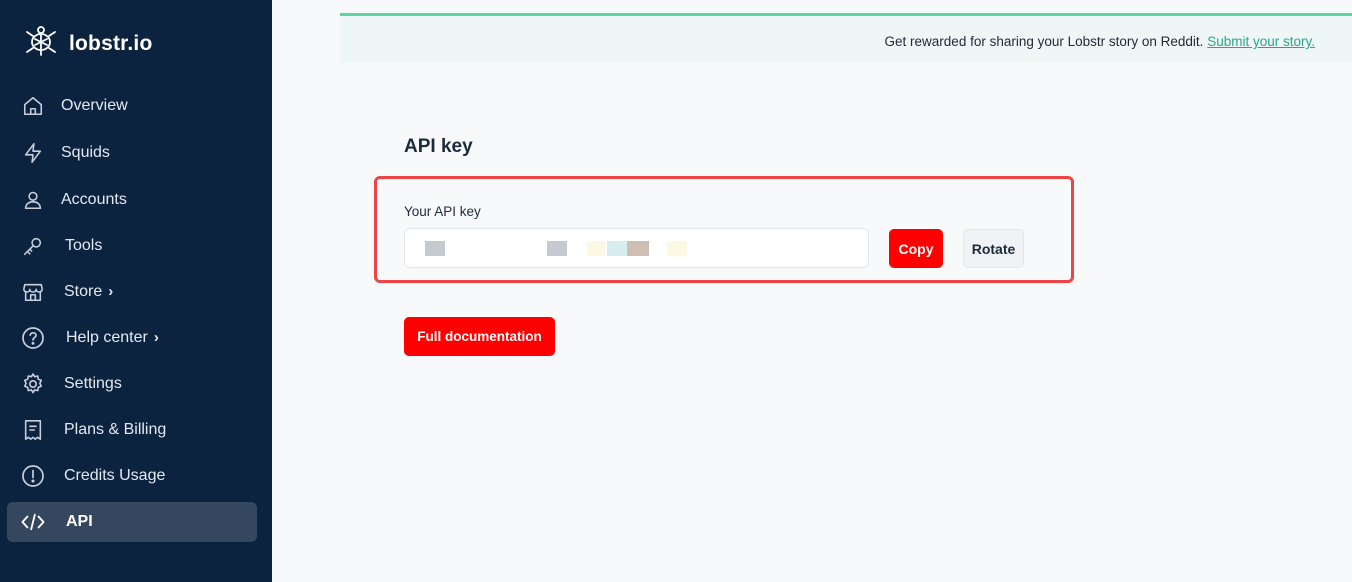  Describe the element at coordinates (33, 106) in the screenshot. I see `home-icon` at that location.